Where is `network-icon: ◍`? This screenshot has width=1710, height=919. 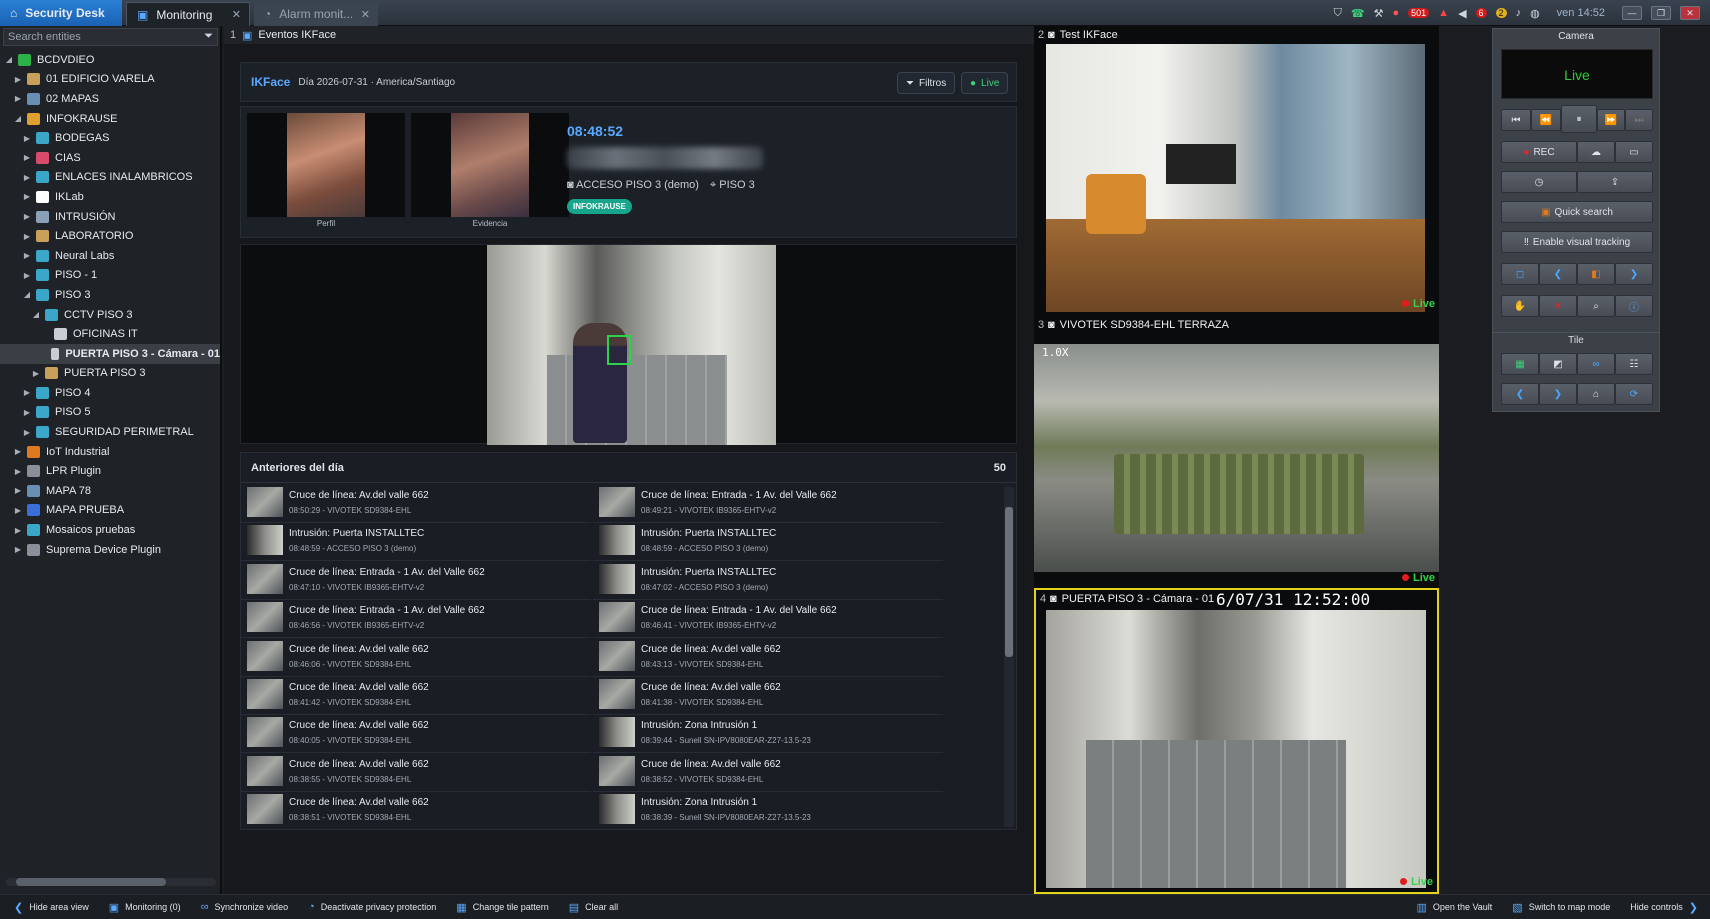 network-icon: ◍ is located at coordinates (1535, 13).